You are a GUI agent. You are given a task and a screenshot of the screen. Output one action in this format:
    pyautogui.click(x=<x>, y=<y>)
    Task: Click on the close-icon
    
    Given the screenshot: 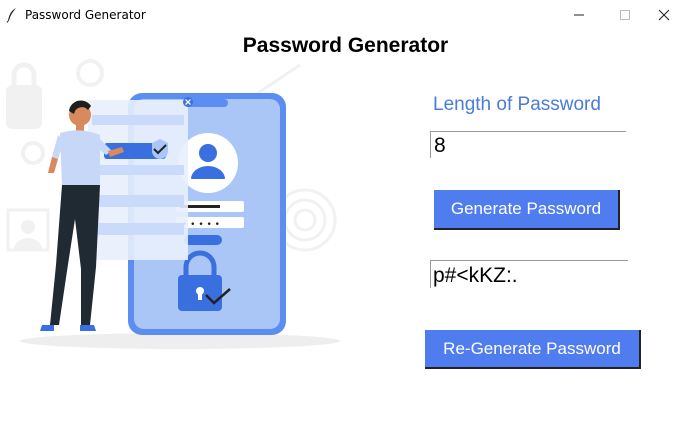 What is the action you would take?
    pyautogui.click(x=664, y=15)
    